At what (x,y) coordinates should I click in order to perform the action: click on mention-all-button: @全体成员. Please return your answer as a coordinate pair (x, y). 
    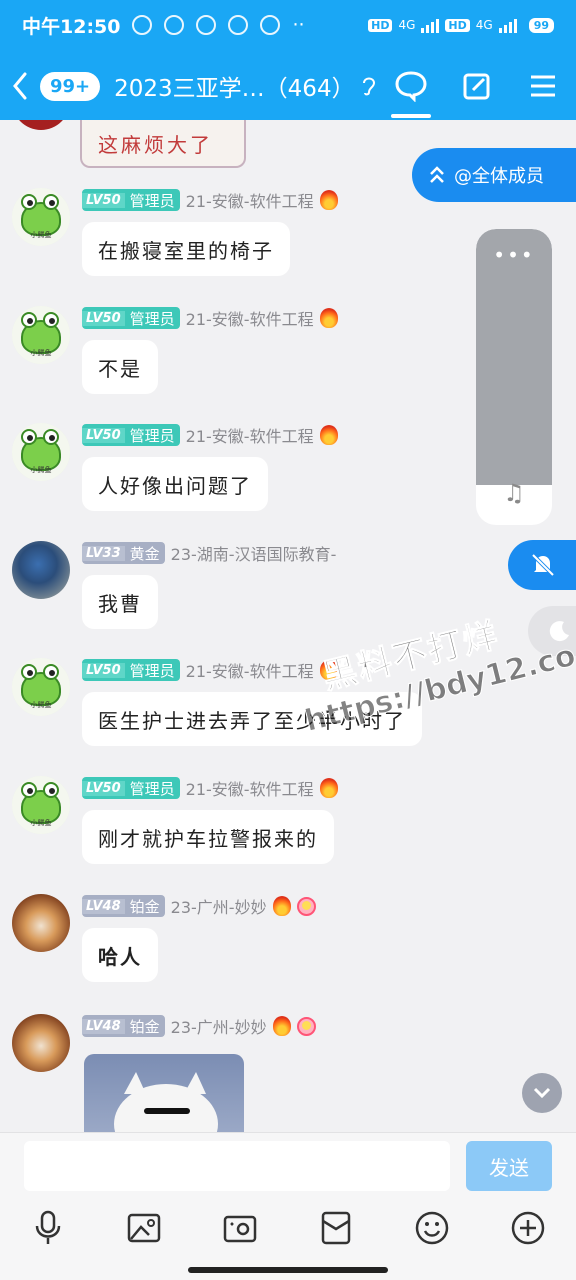
    Looking at the image, I should click on (494, 175).